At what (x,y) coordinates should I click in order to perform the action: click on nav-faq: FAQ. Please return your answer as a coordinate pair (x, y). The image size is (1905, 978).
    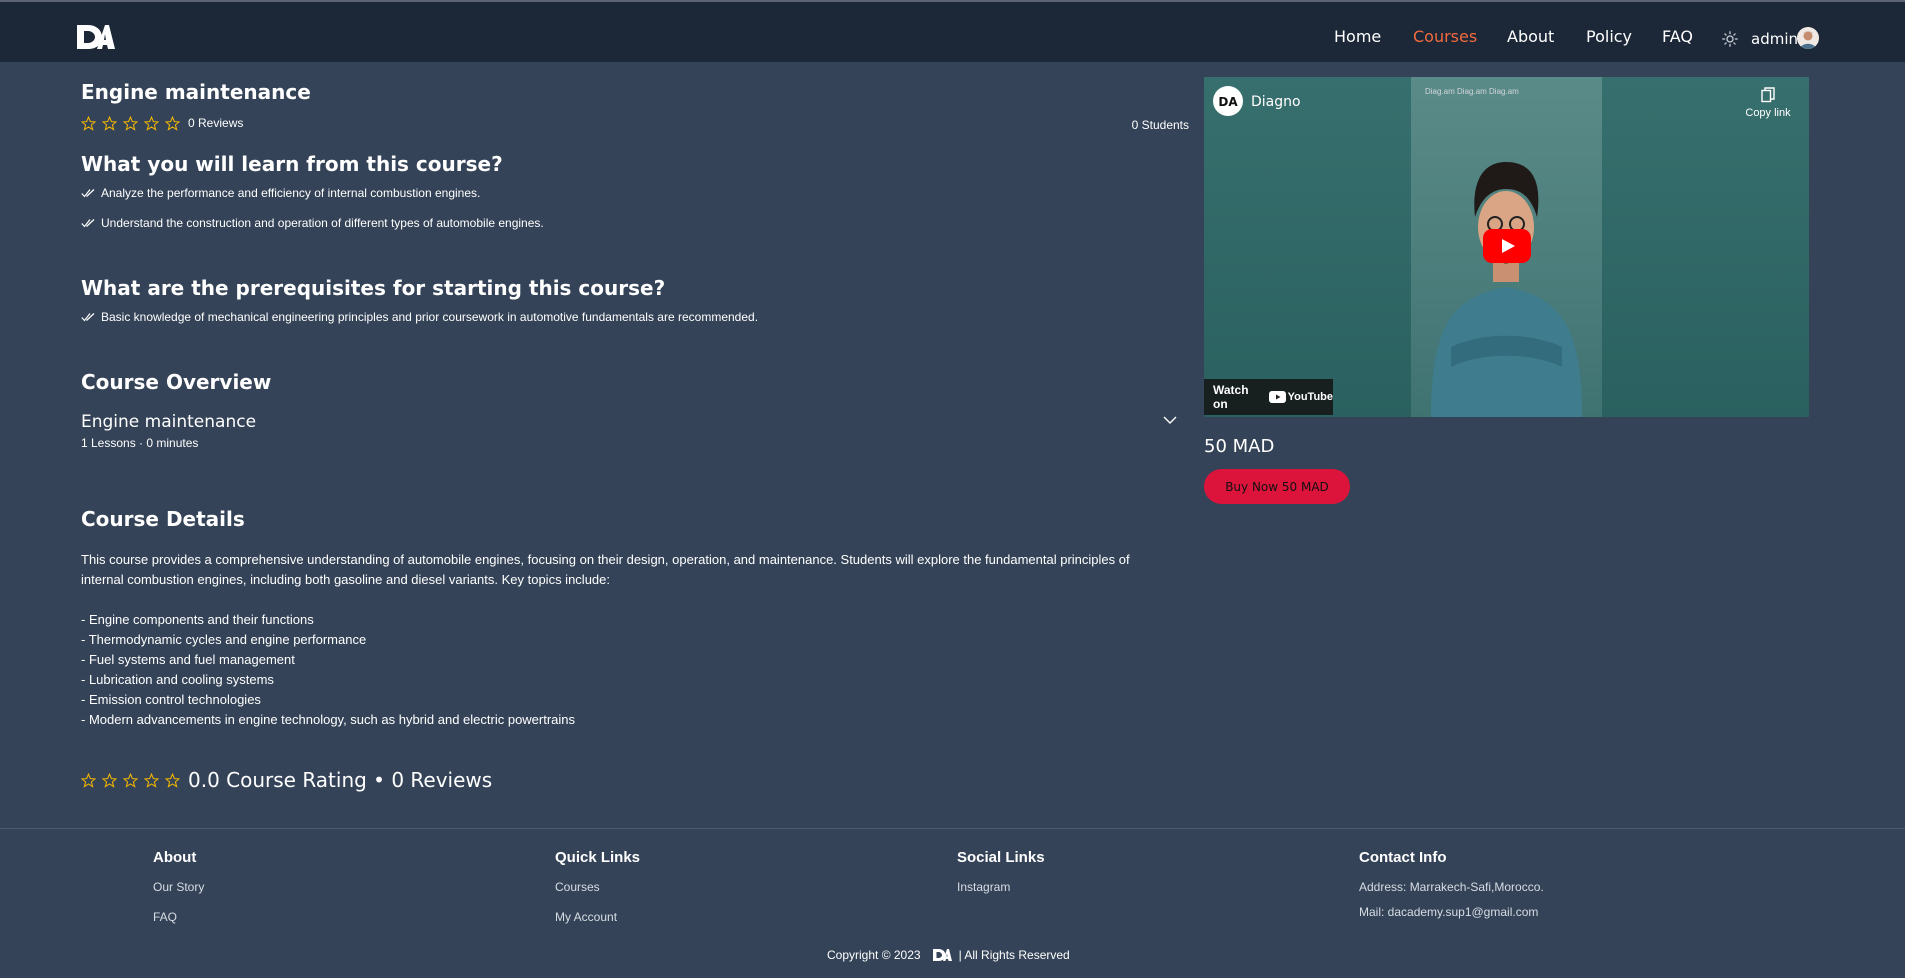
    Looking at the image, I should click on (1677, 36).